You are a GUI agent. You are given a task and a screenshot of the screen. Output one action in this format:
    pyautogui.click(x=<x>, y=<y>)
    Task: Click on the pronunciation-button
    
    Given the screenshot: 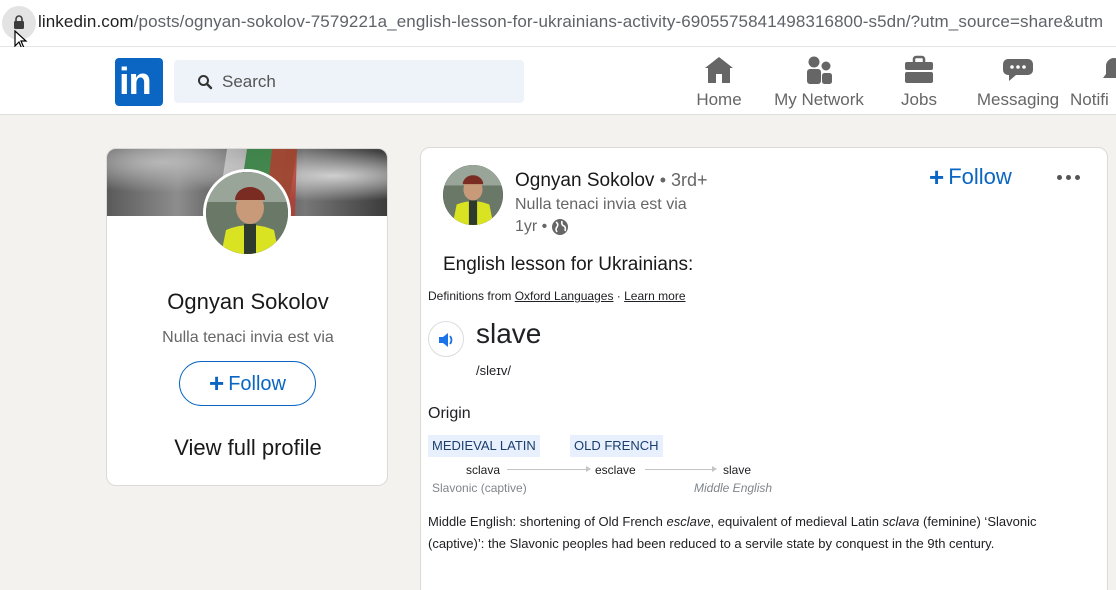 What is the action you would take?
    pyautogui.click(x=446, y=339)
    